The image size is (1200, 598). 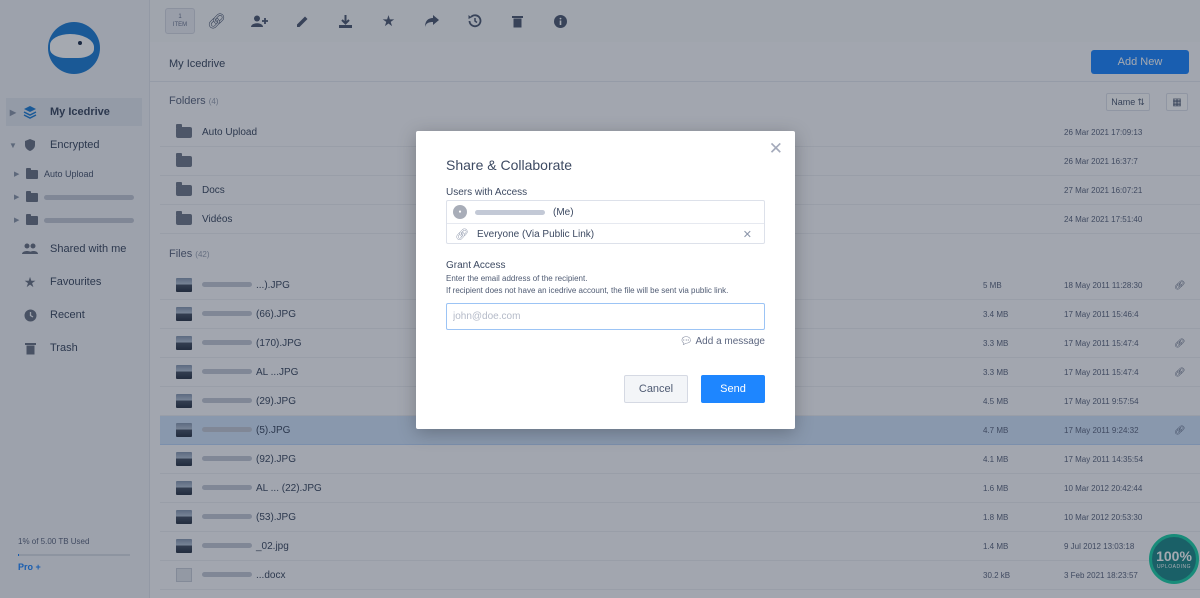 I want to click on access-list: ● (Me) 🔗︎ Everyone (Via Public Link) ✕, so click(x=605, y=222).